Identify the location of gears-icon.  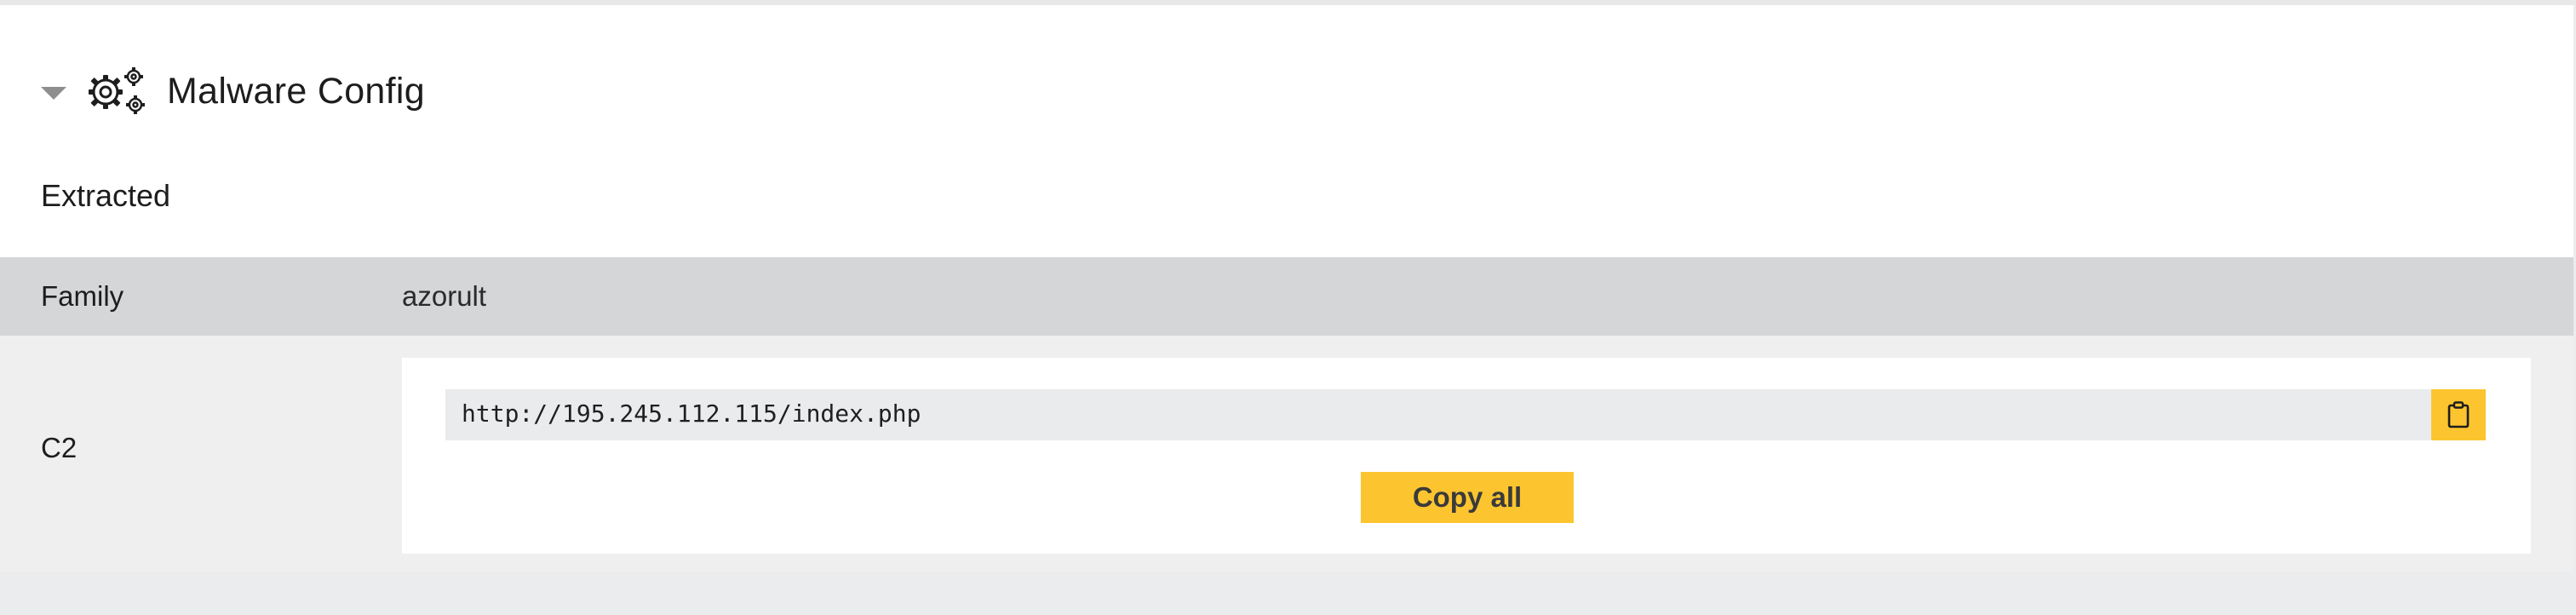
(117, 90).